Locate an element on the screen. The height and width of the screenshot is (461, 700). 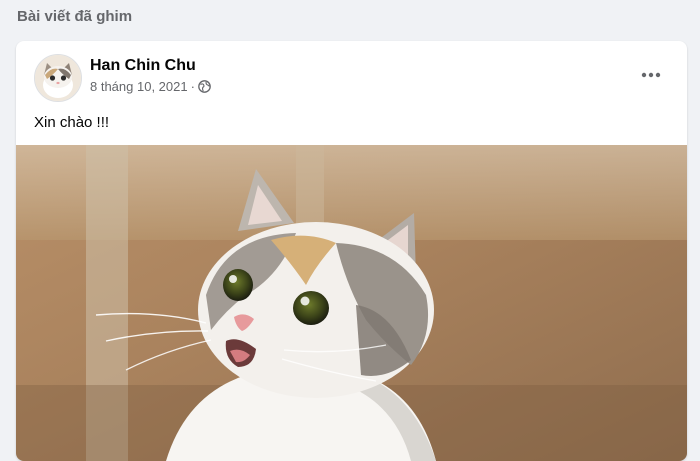
post-meta: 8 tháng 10, 2021 · is located at coordinates (150, 86).